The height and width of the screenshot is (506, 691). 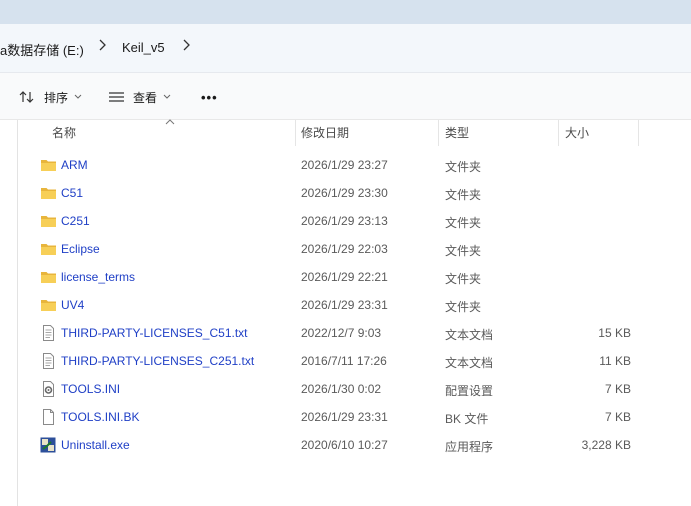 I want to click on file-row: Eclipse 2026/1/29 22:03 文件夹, so click(x=355, y=249).